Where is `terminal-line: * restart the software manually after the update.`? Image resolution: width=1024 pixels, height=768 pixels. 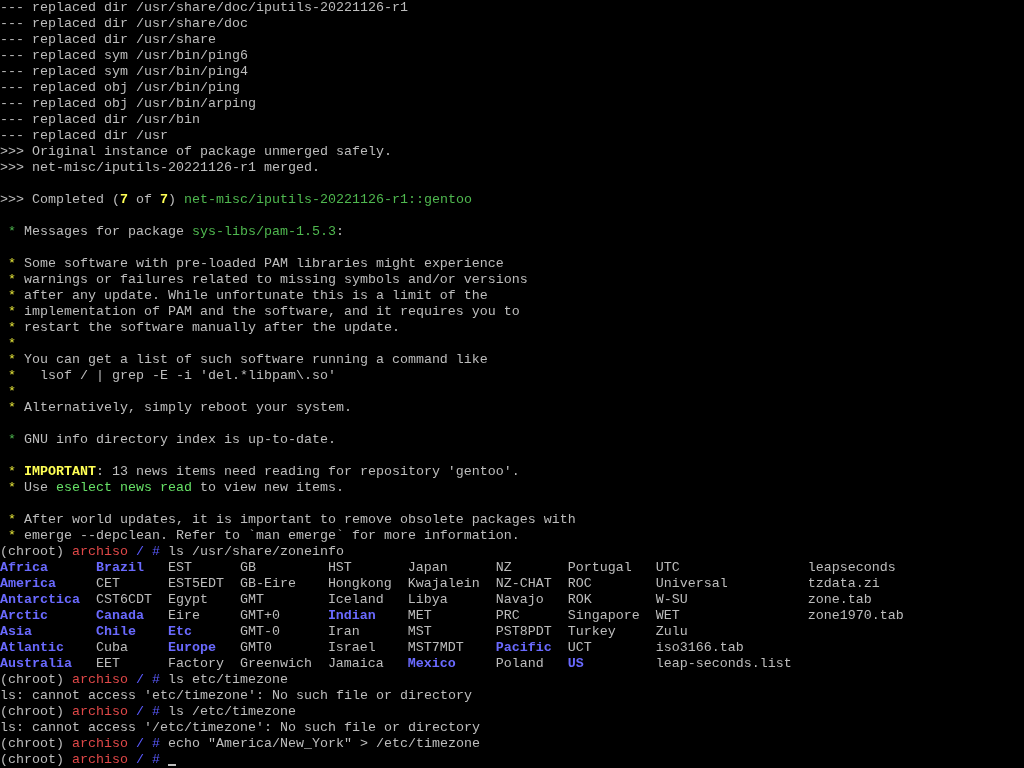 terminal-line: * restart the software manually after the update. is located at coordinates (203, 328).